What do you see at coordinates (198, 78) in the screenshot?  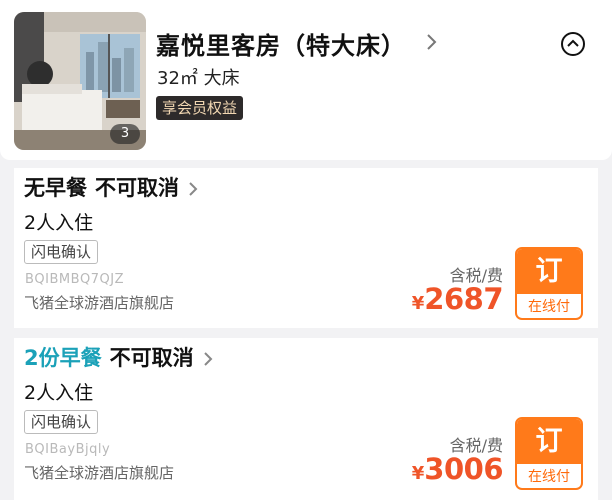 I see `room-size-bed: 32㎡ 大床` at bounding box center [198, 78].